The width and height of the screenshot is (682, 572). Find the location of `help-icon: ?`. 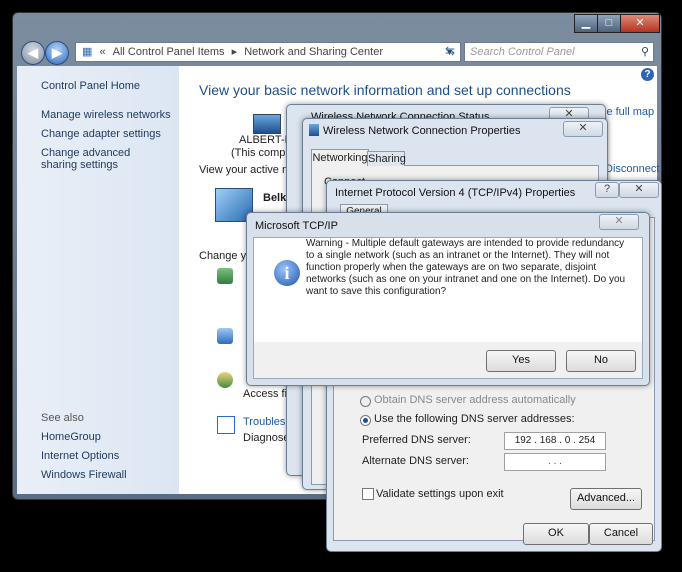

help-icon: ? is located at coordinates (647, 74).